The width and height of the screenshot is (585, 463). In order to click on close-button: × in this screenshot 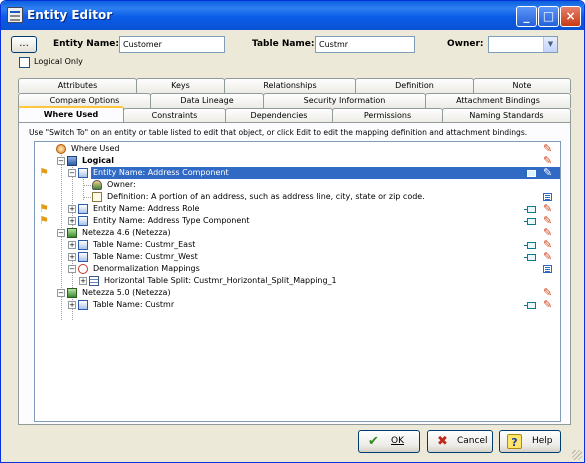, I will do `click(570, 16)`.